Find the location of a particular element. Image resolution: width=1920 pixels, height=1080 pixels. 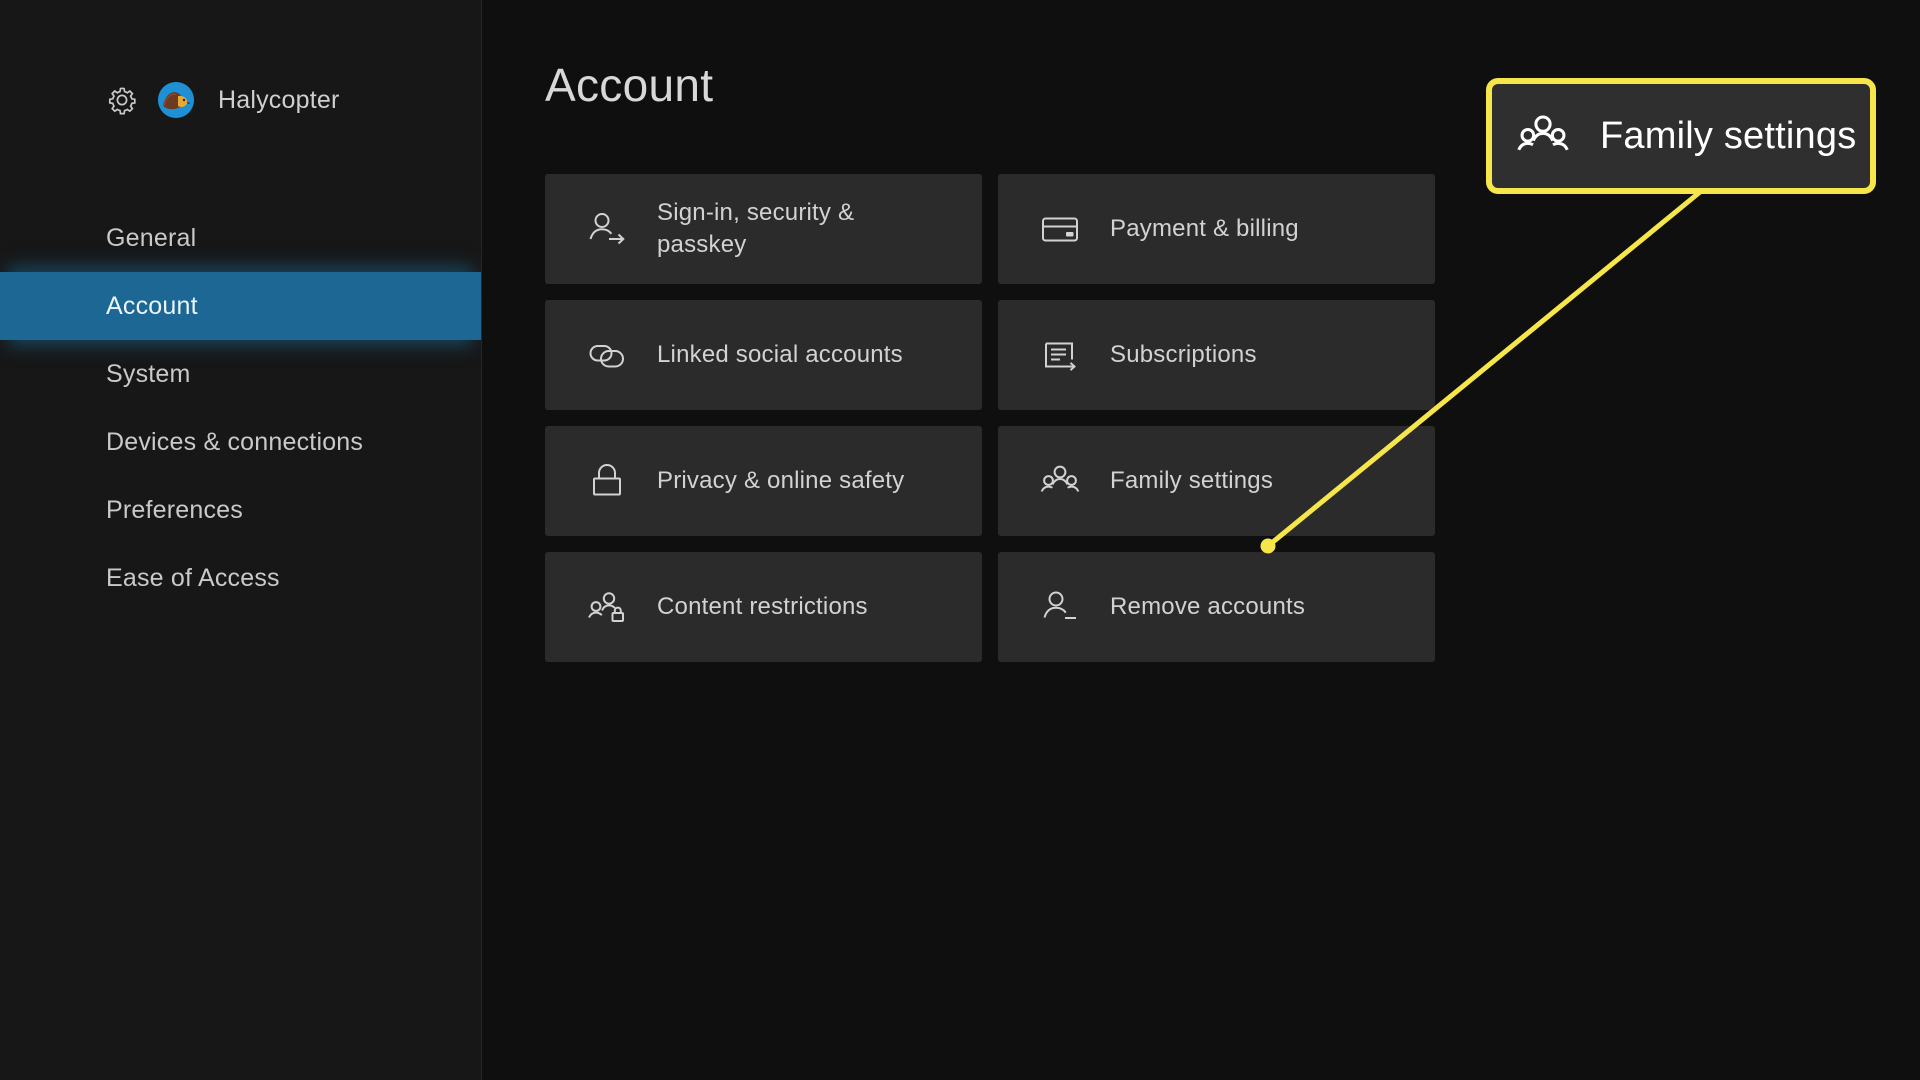

tile-label: Privacy & online safety is located at coordinates (781, 480).